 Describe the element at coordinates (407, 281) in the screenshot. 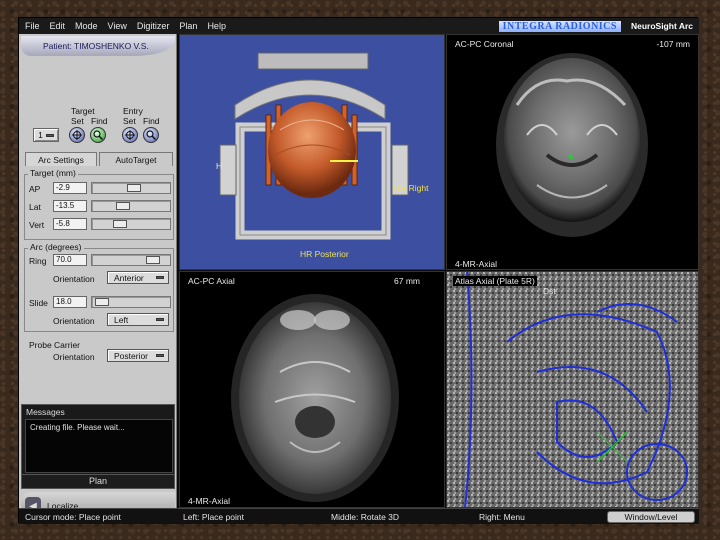

I see `axial-distance: 67 mm` at that location.